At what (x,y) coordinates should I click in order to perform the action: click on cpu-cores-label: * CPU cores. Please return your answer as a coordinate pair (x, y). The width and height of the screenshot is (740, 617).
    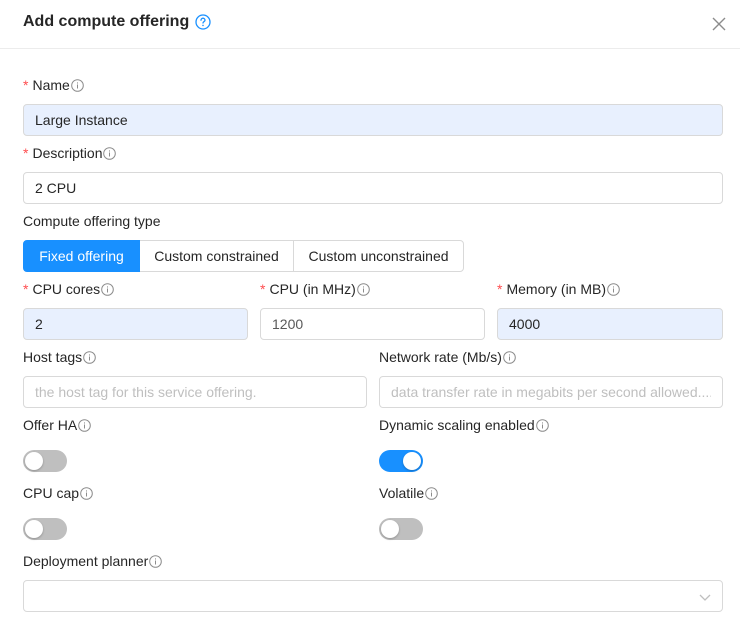
    Looking at the image, I should click on (68, 289).